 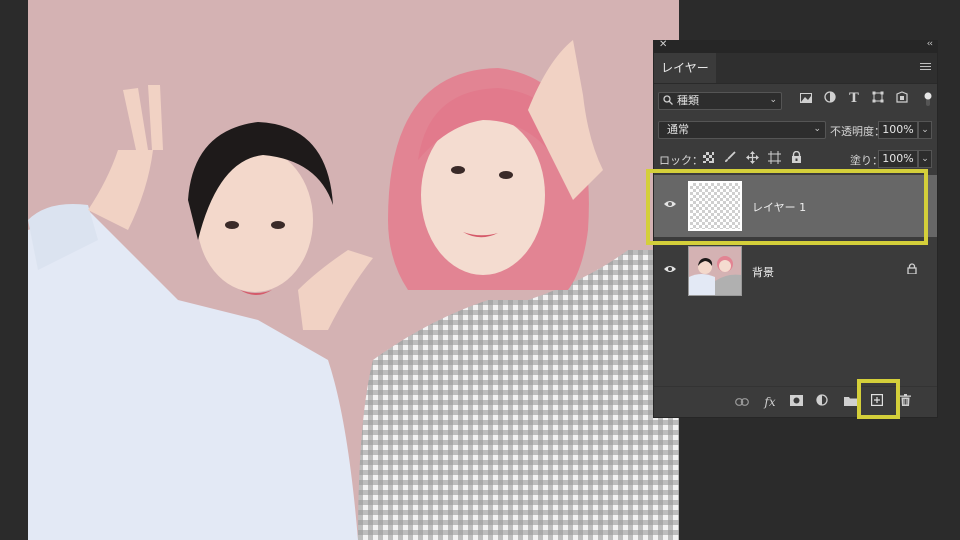 I want to click on panel-menu-icon, so click(x=925, y=67).